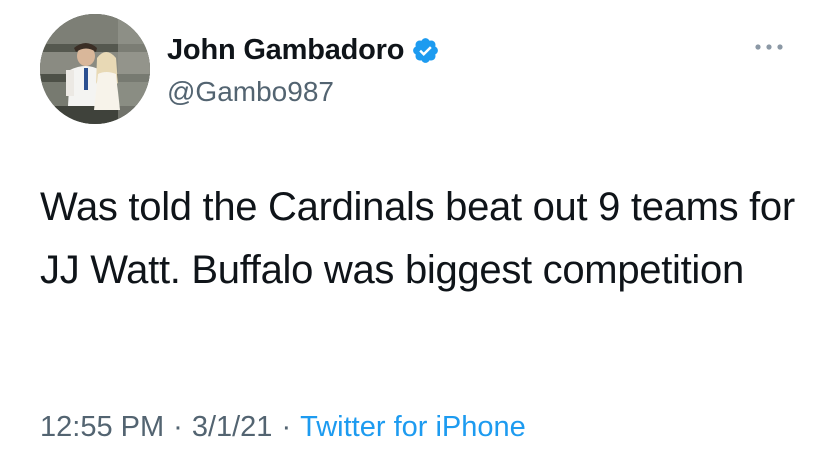  I want to click on author-block: John Gambadoro @Gambo987, so click(303, 69).